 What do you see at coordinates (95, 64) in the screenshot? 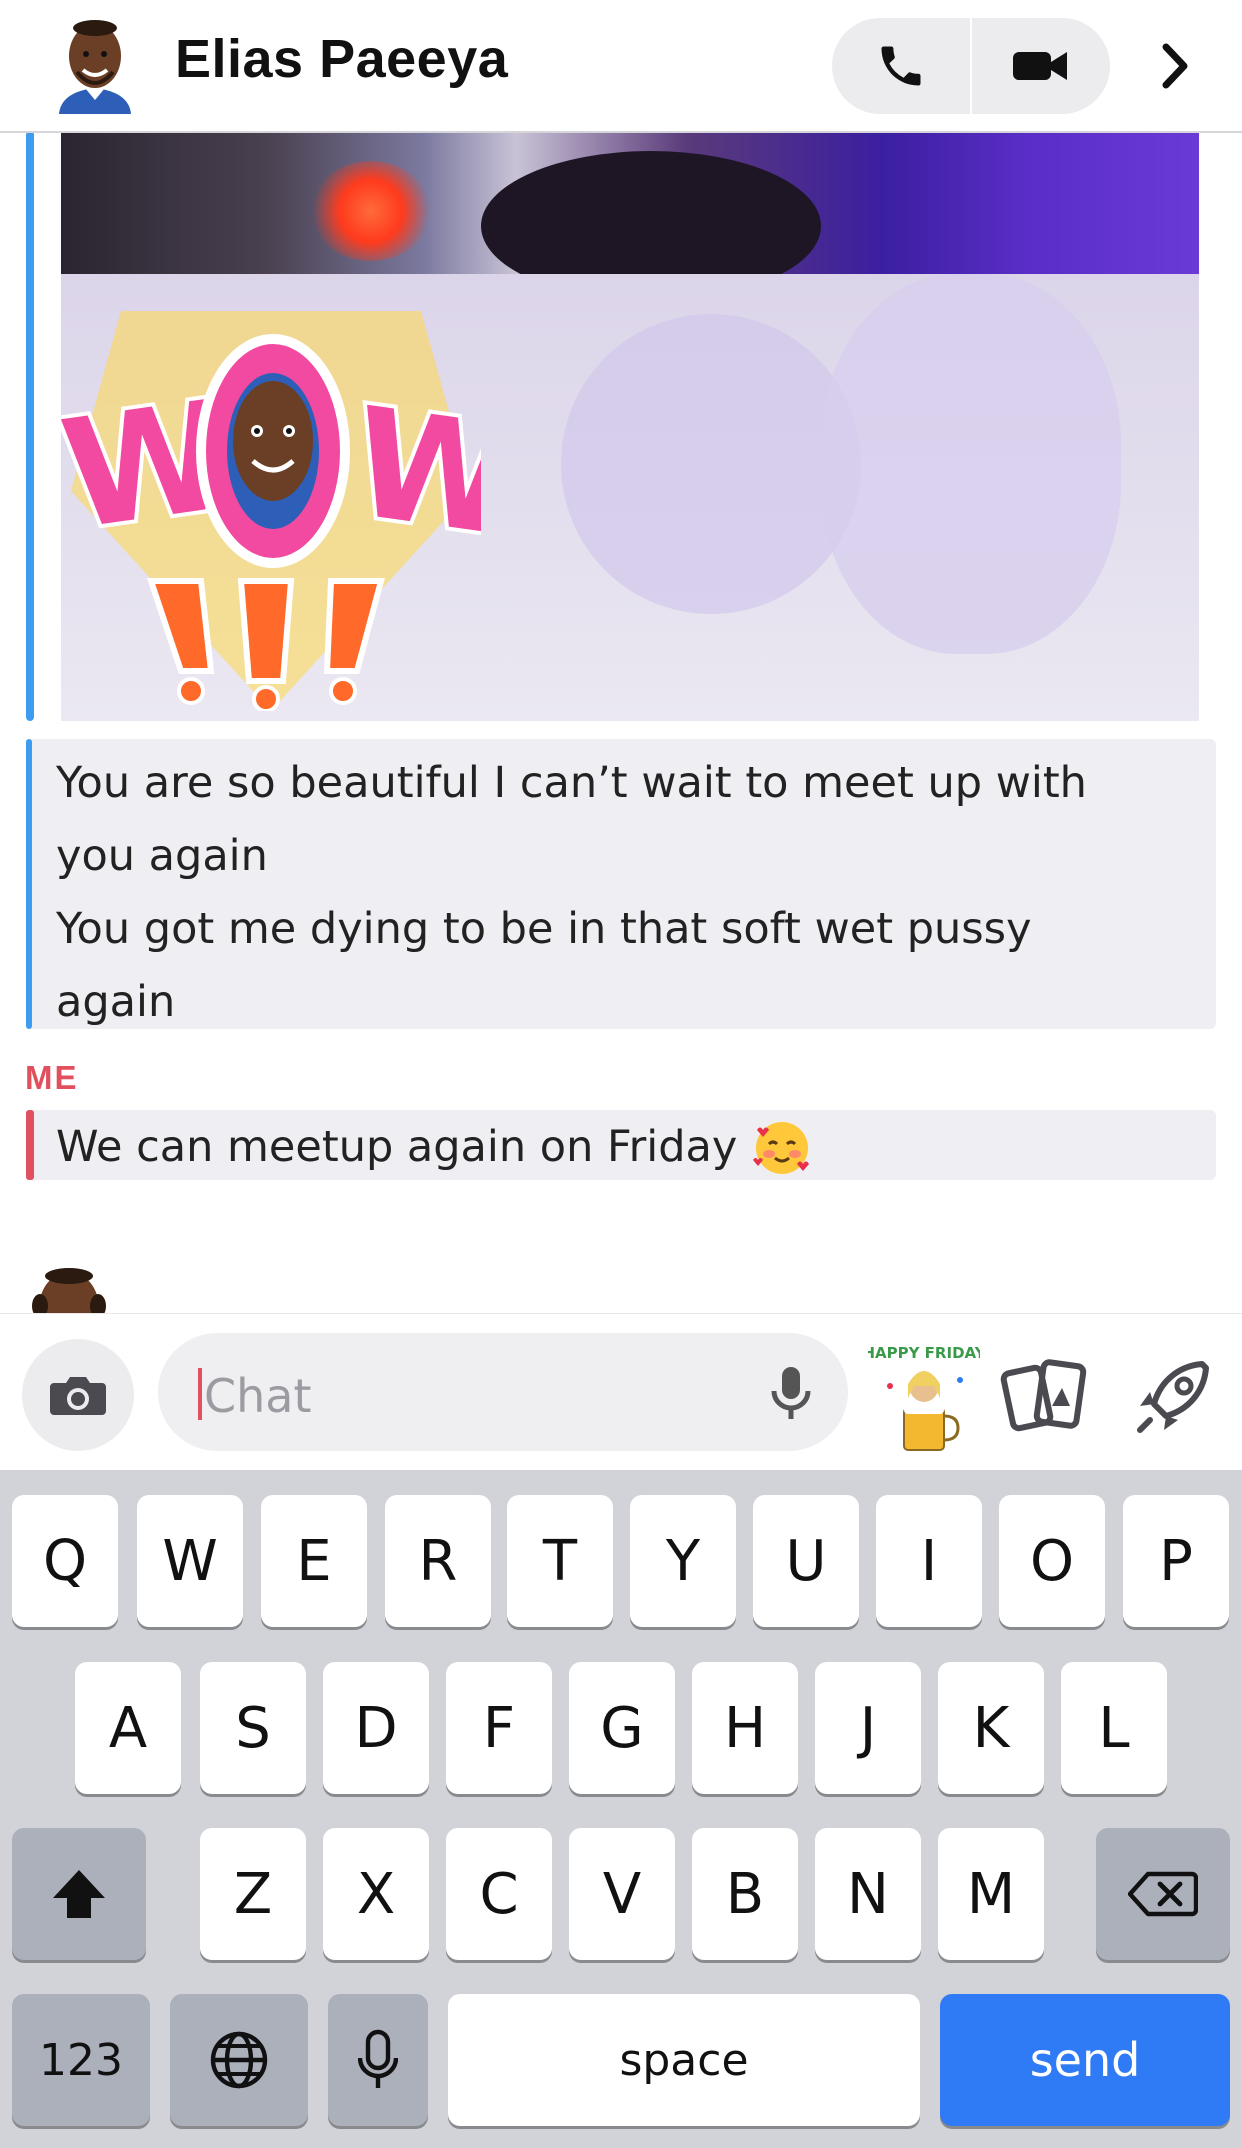
I see `contact-avatar` at bounding box center [95, 64].